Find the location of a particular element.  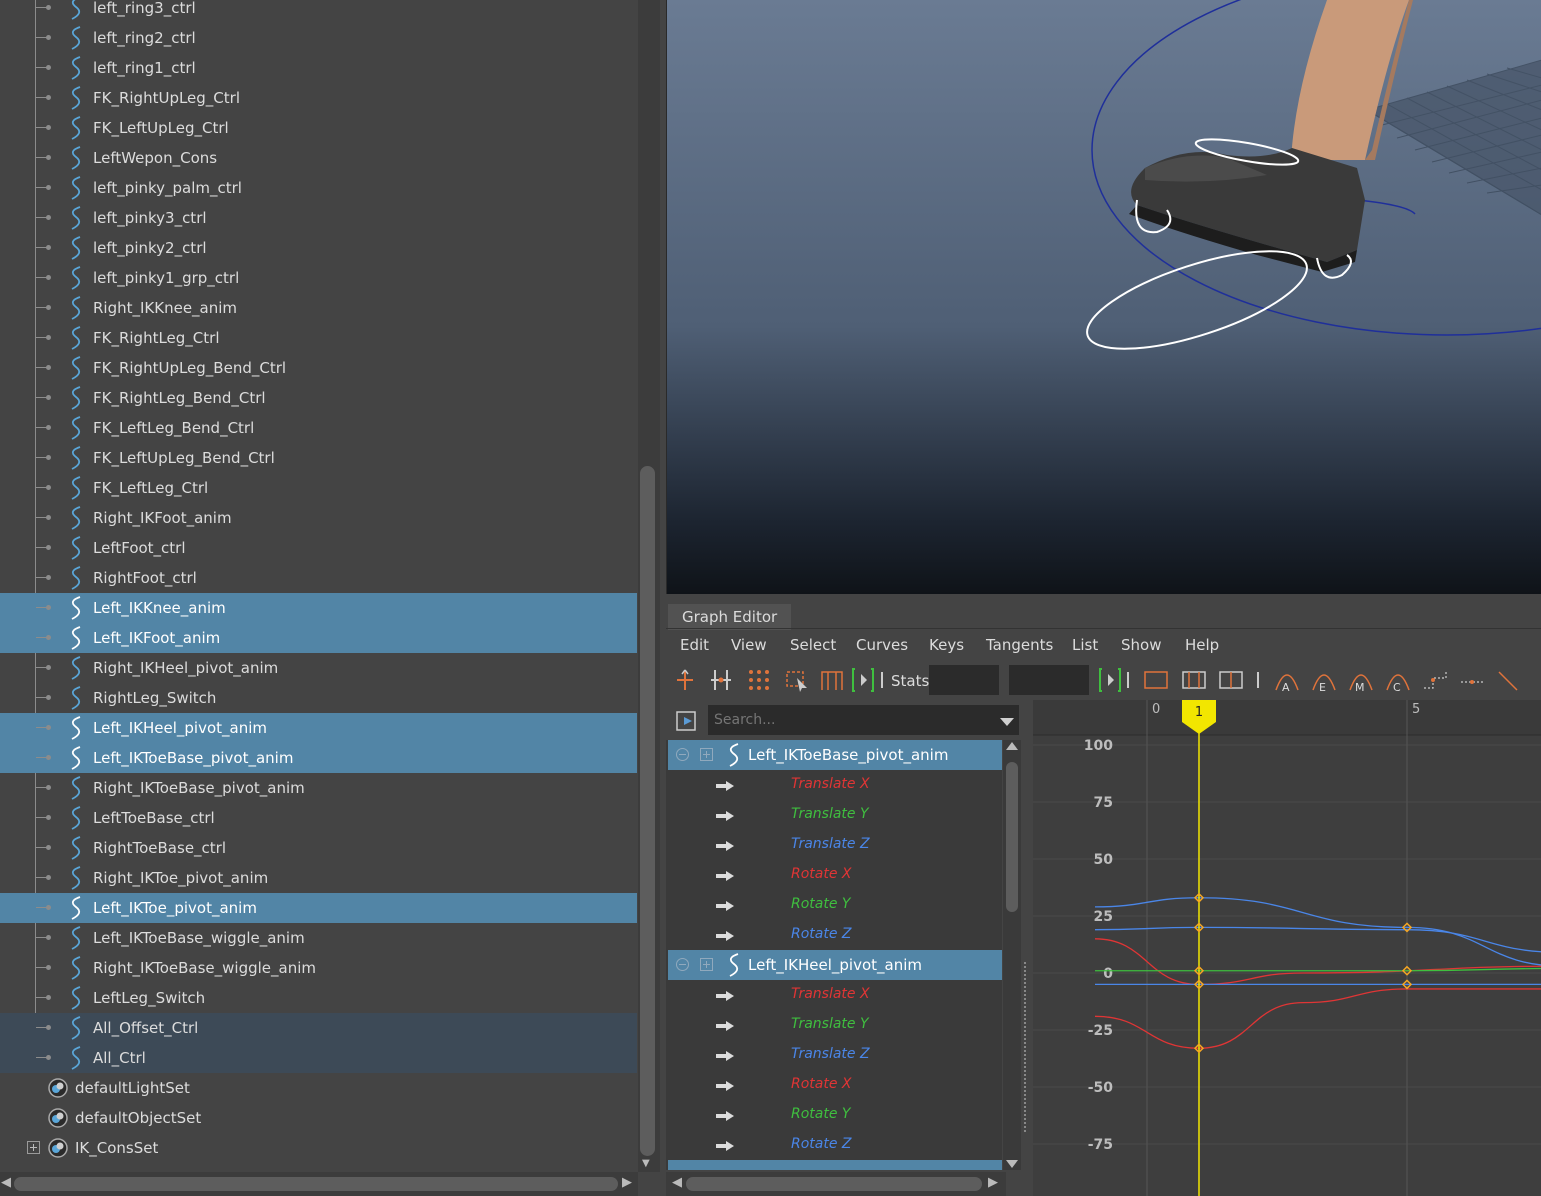

outliner-item: FK_RightLeg_Ctrl is located at coordinates (318, 338).